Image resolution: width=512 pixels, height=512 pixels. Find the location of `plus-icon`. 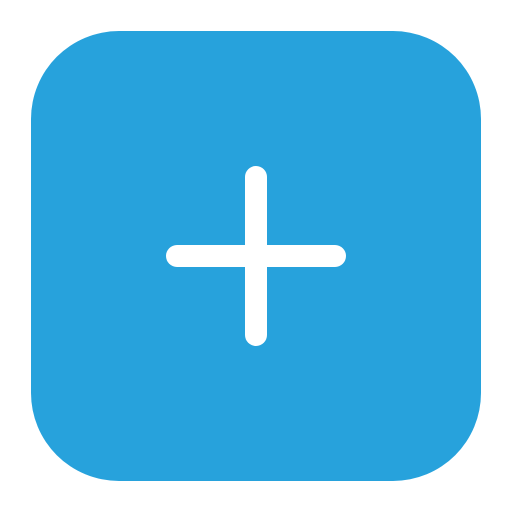

plus-icon is located at coordinates (256, 256).